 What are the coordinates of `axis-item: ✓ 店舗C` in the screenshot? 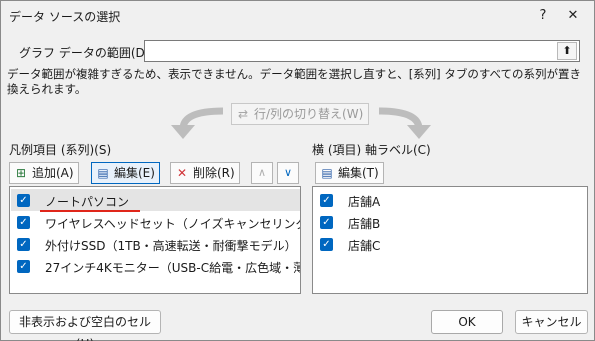 It's located at (450, 244).